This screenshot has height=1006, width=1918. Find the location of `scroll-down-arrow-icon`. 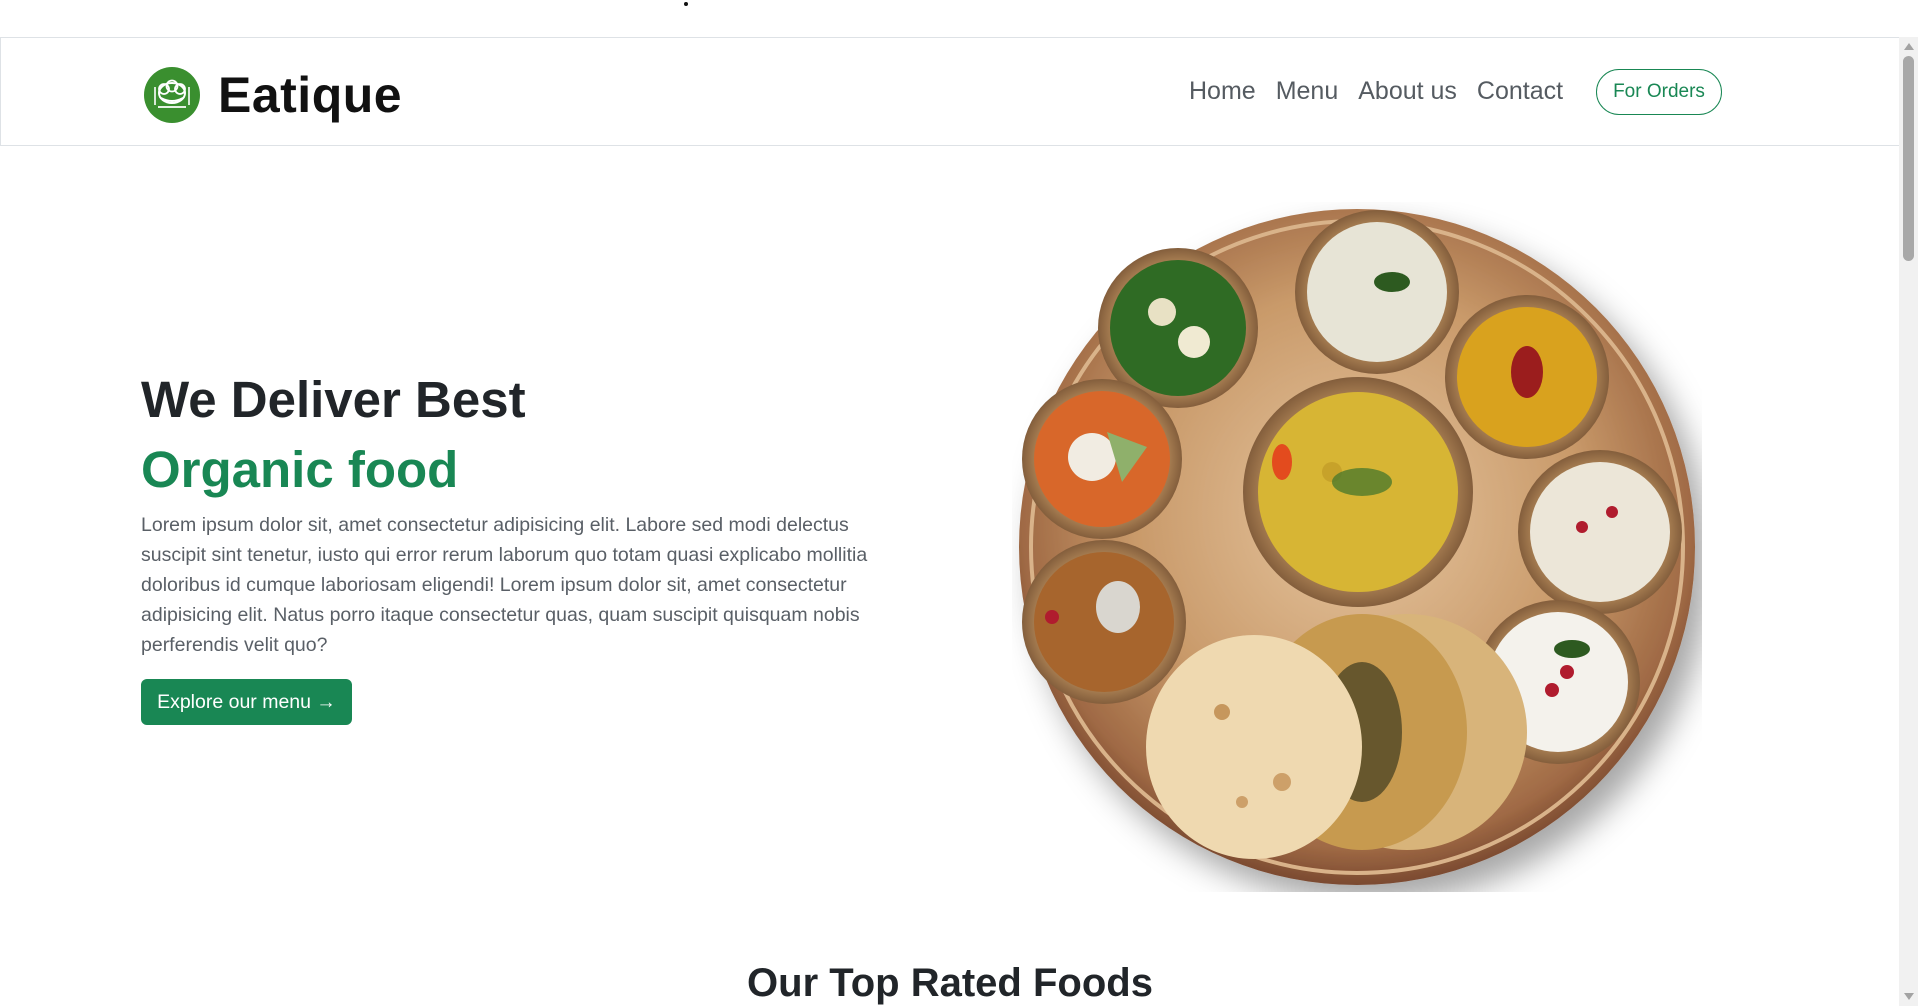

scroll-down-arrow-icon is located at coordinates (1909, 996).